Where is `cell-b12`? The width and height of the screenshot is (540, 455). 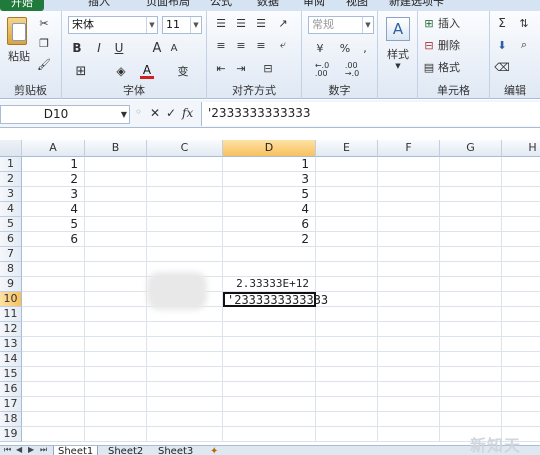
cell-b12 is located at coordinates (116, 329).